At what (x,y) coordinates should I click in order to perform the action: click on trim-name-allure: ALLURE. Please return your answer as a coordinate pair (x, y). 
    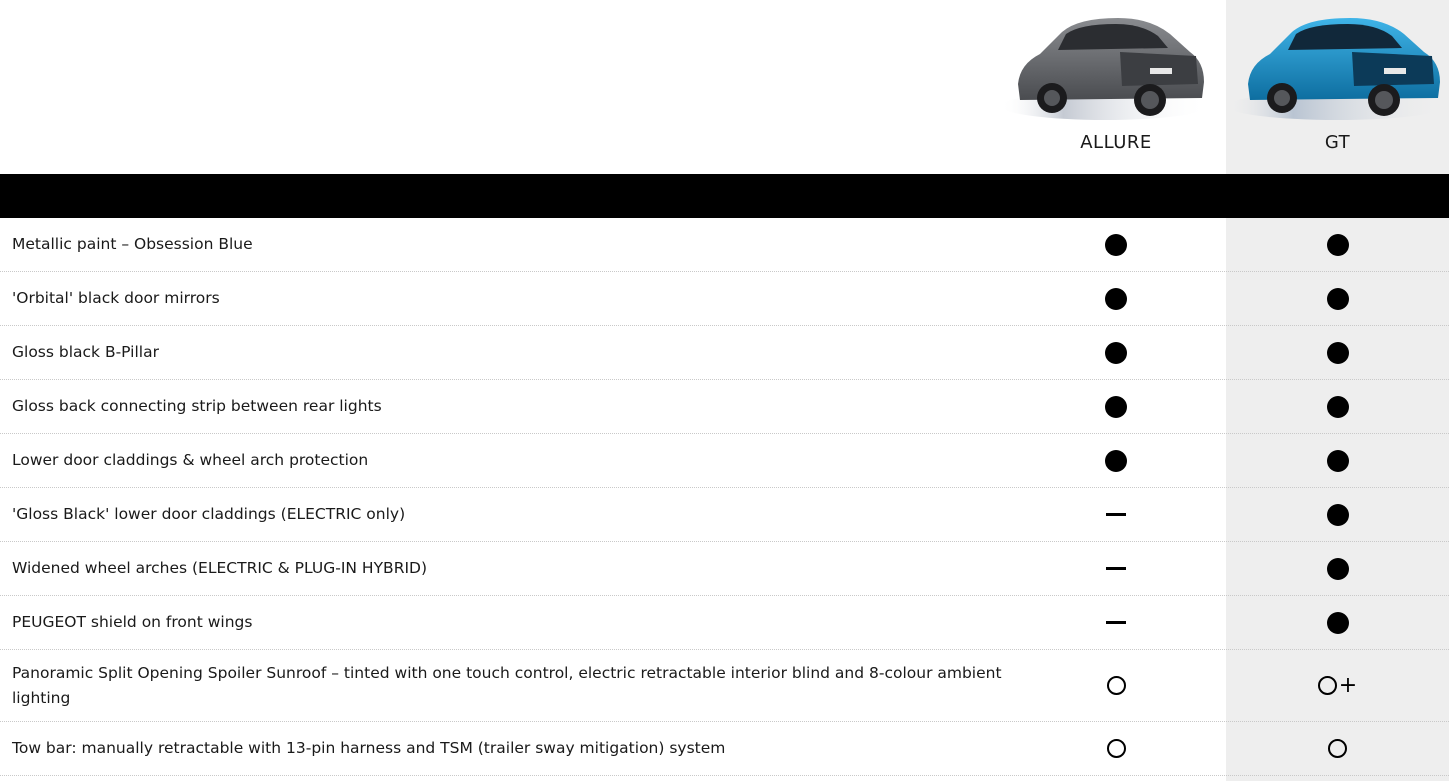
    Looking at the image, I should click on (1116, 142).